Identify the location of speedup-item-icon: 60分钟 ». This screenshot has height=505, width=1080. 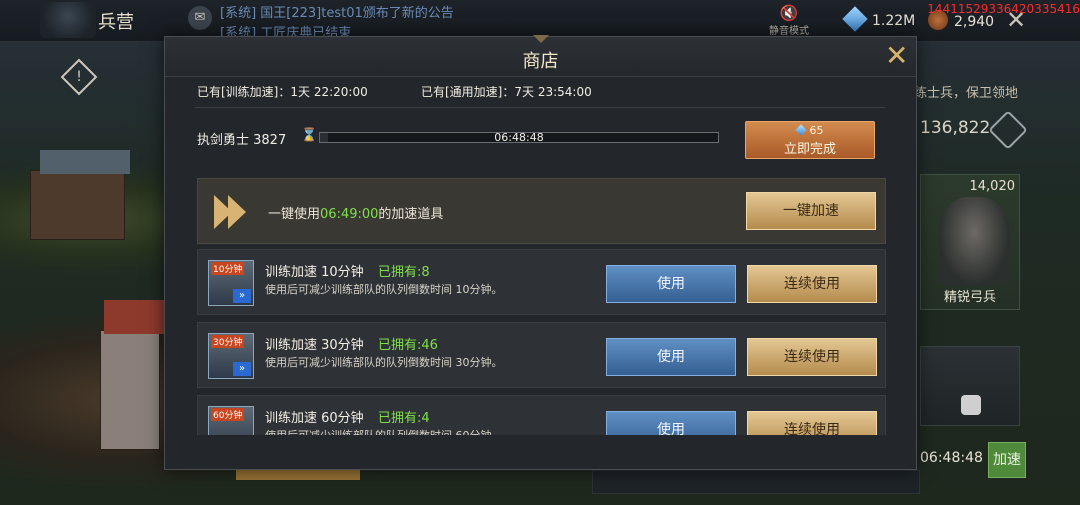
(231, 420).